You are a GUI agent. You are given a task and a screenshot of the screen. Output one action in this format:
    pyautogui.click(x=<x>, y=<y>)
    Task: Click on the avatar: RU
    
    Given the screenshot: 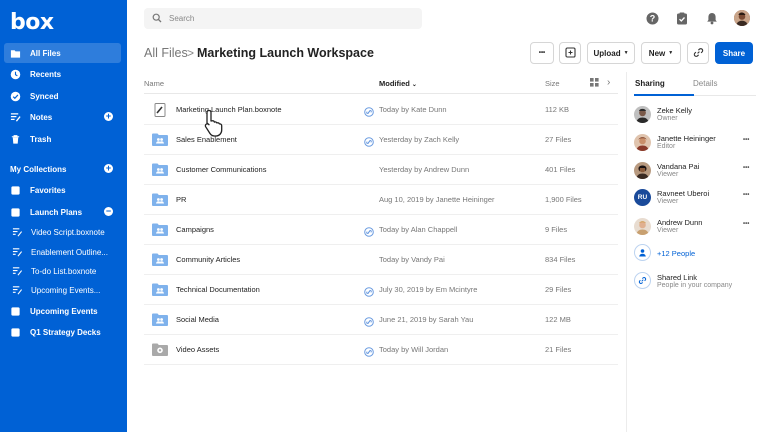 What is the action you would take?
    pyautogui.click(x=642, y=197)
    